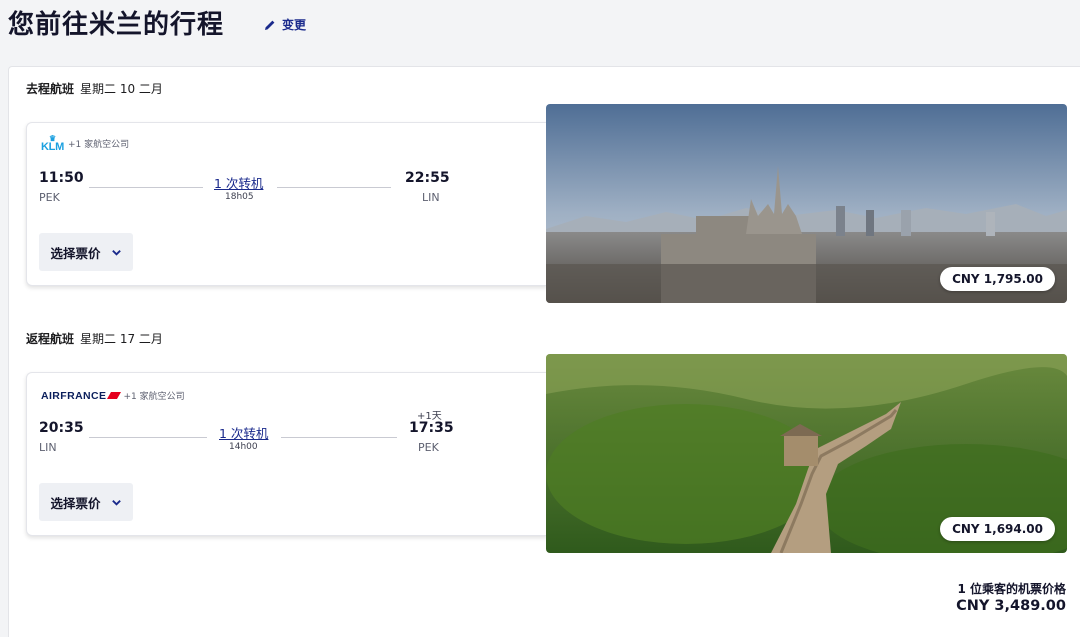 The image size is (1080, 637). I want to click on outbound-depart-code: PEK, so click(49, 197).